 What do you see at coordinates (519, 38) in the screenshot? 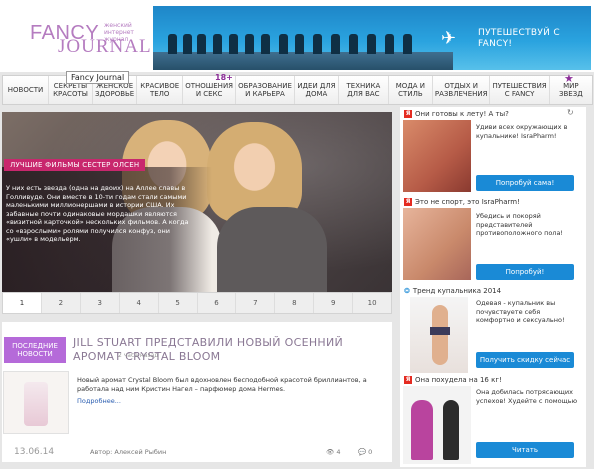
I see `banner-text: ПУТЕШЕСТВУЙ С FANCY!` at bounding box center [519, 38].